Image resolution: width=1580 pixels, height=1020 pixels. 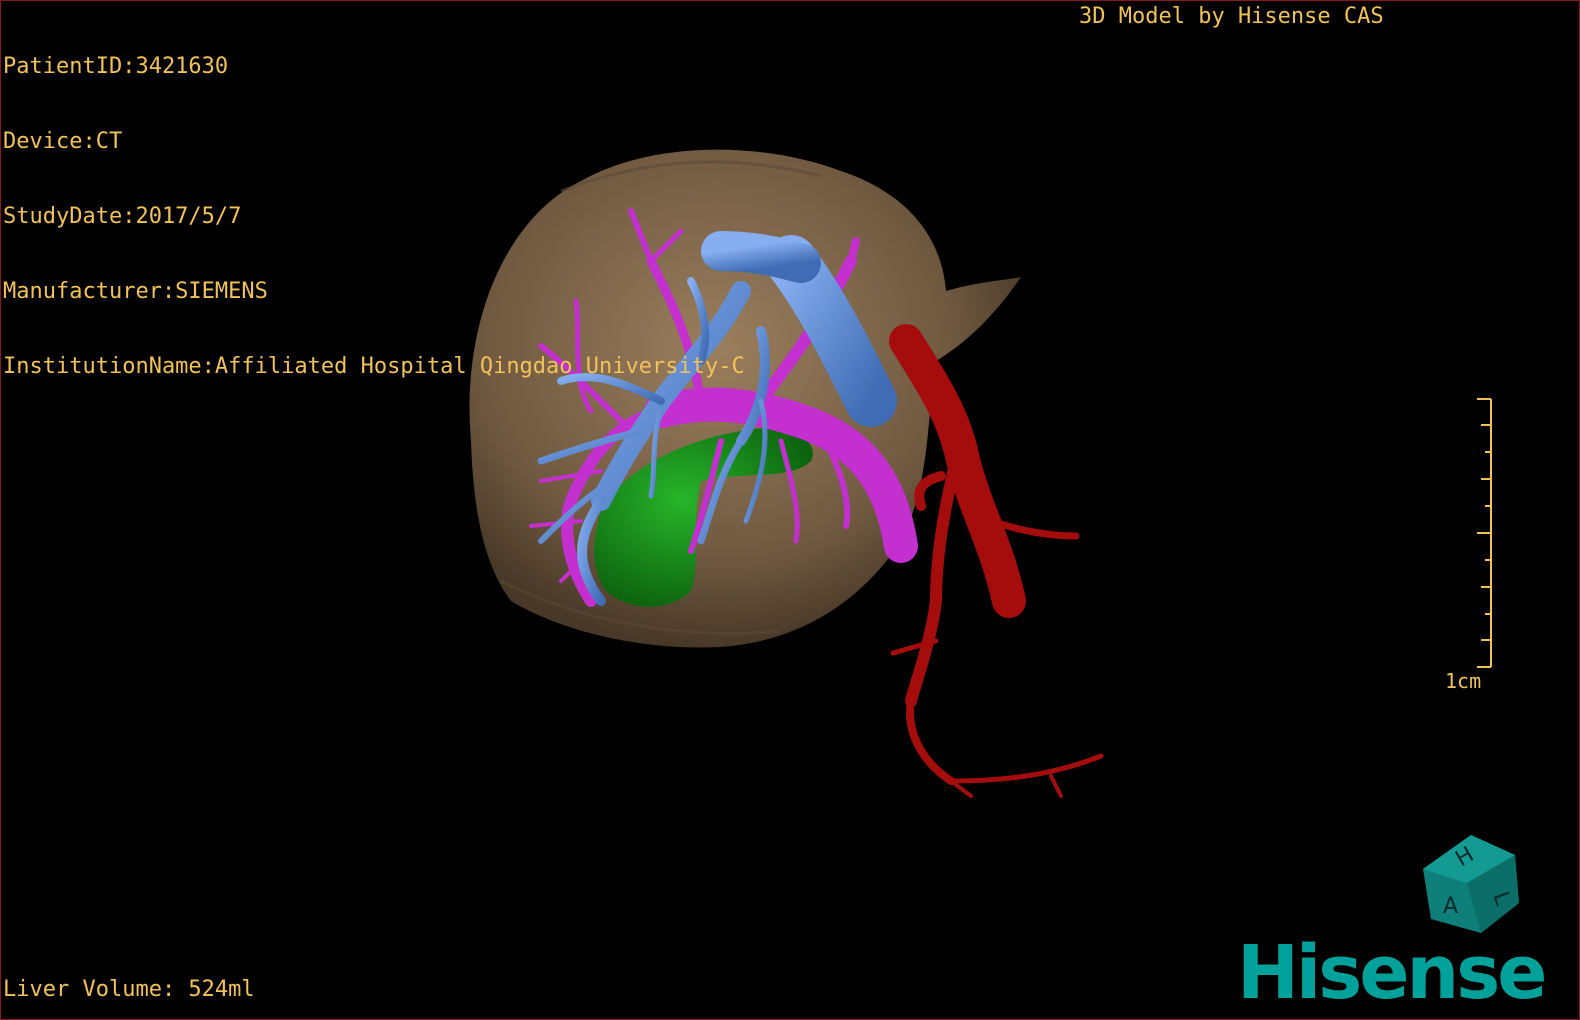 What do you see at coordinates (1484, 533) in the screenshot?
I see `scale-bar` at bounding box center [1484, 533].